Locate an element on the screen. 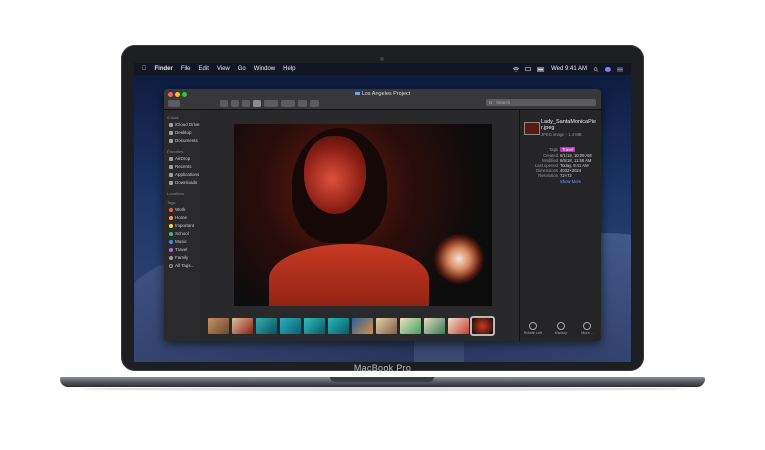 The width and height of the screenshot is (765, 450). clock-icon is located at coordinates (171, 166).